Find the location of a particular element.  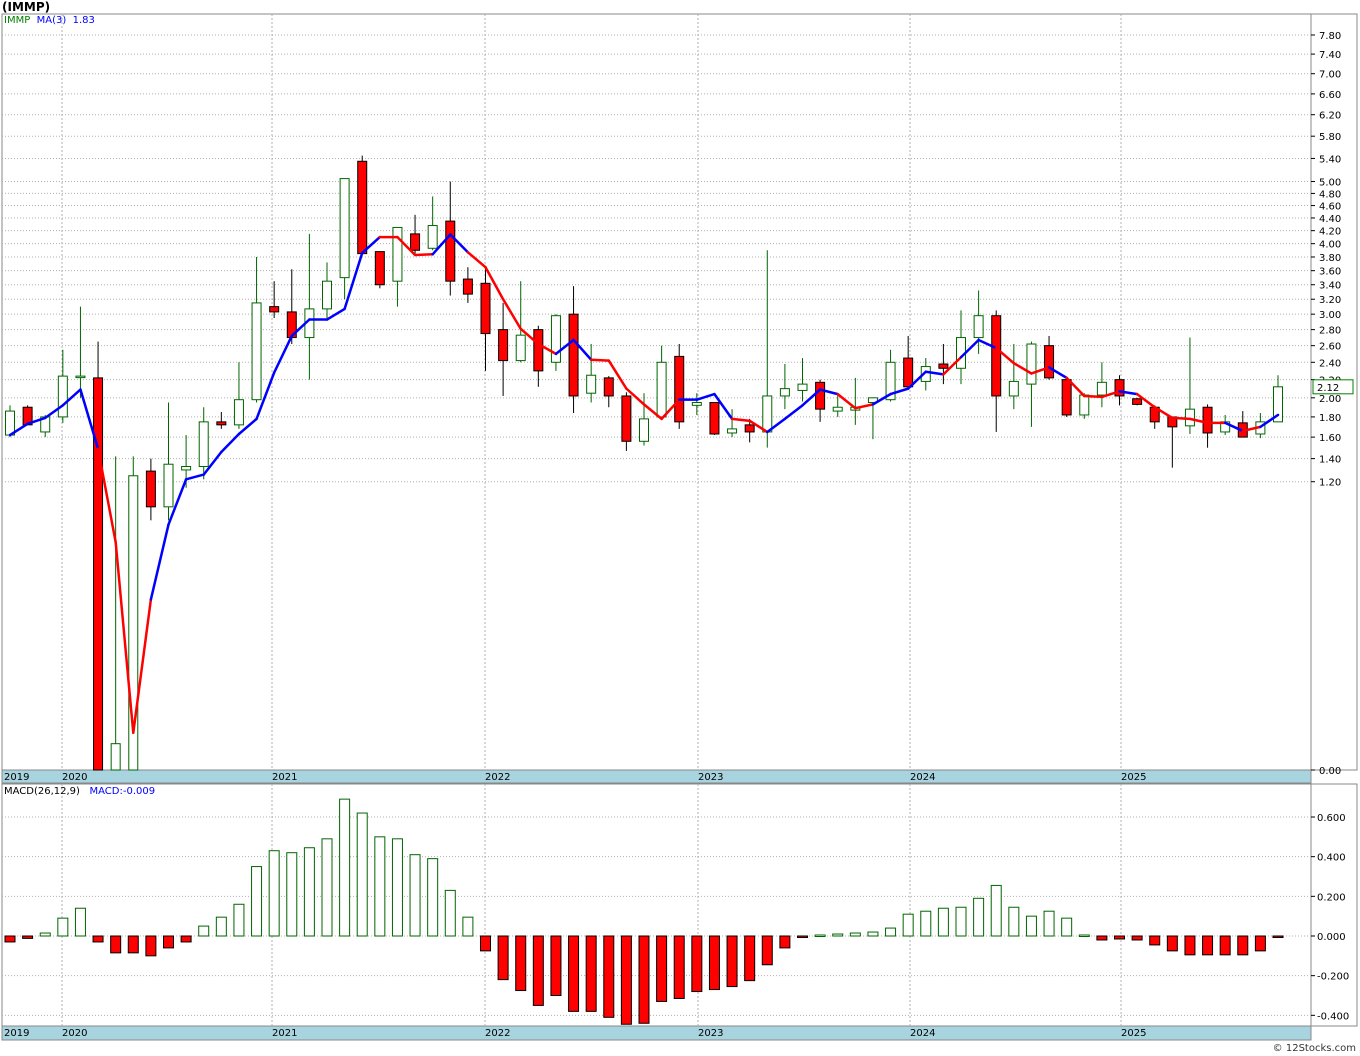

price-x-tick-label: 2020 is located at coordinates (74, 777).